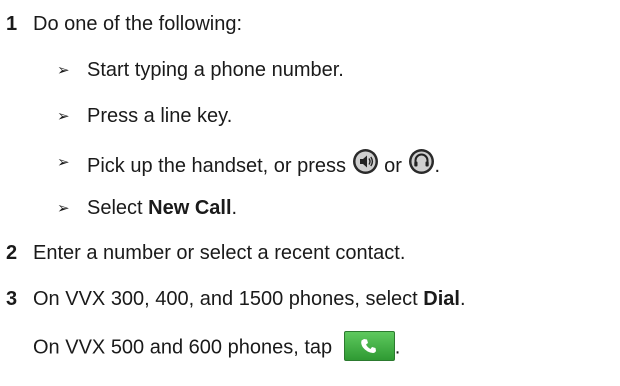 Image resolution: width=620 pixels, height=386 pixels. Describe the element at coordinates (190, 208) in the screenshot. I see `new-call-label: New Call` at that location.